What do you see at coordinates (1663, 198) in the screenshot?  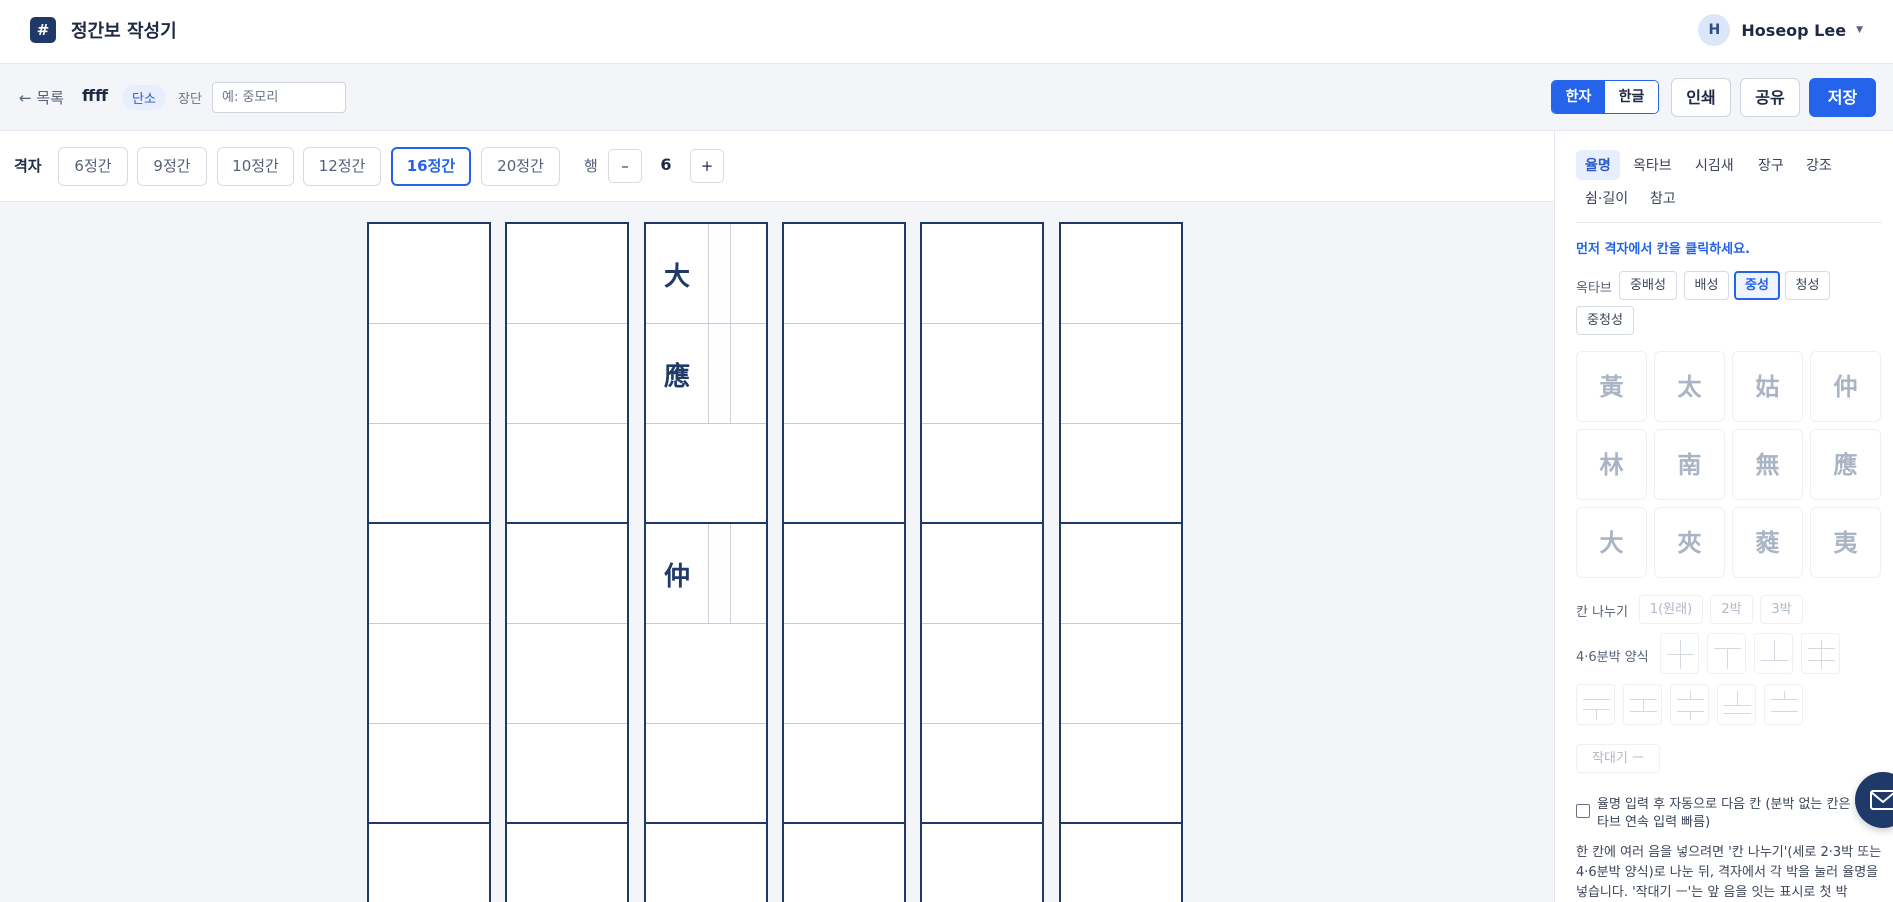 I see `tab-reference: 참고` at bounding box center [1663, 198].